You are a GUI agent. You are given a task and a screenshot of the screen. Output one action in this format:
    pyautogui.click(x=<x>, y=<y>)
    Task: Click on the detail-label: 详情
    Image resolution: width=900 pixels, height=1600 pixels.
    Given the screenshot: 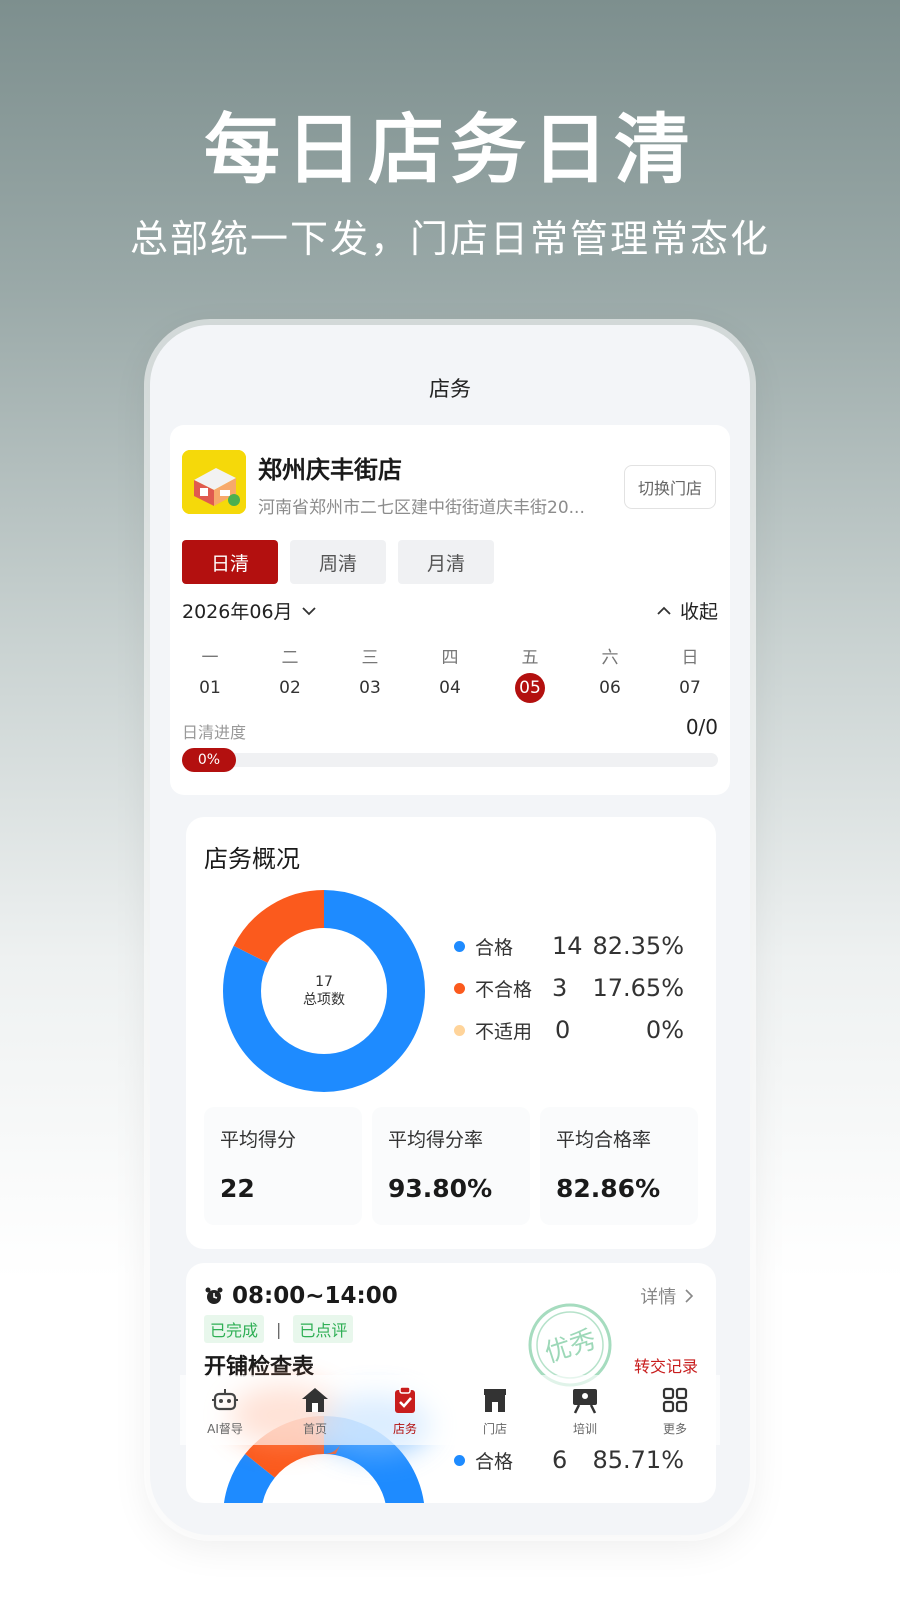 What is the action you would take?
    pyautogui.click(x=658, y=1297)
    